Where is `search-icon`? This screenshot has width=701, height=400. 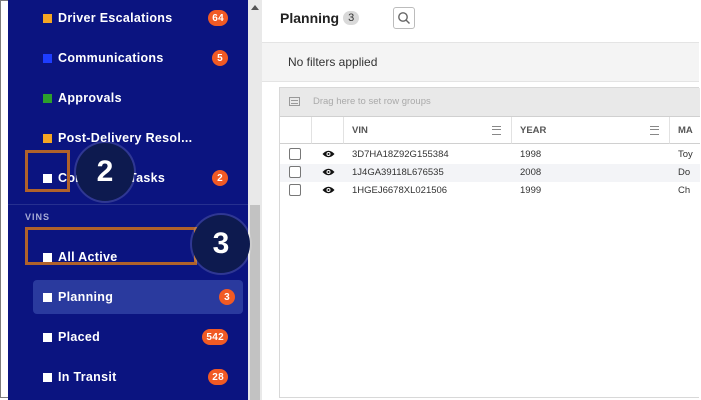 search-icon is located at coordinates (404, 18).